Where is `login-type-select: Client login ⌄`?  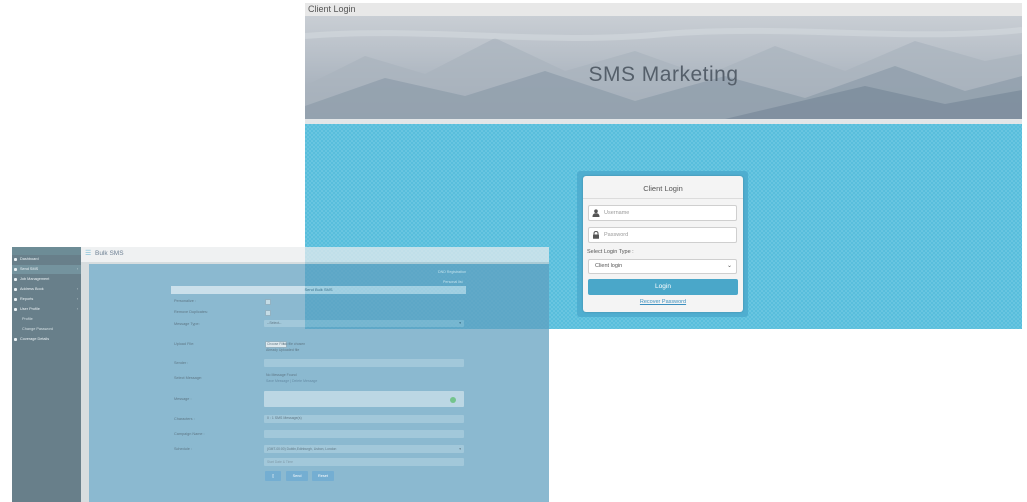
login-type-select: Client login ⌄ is located at coordinates (662, 266).